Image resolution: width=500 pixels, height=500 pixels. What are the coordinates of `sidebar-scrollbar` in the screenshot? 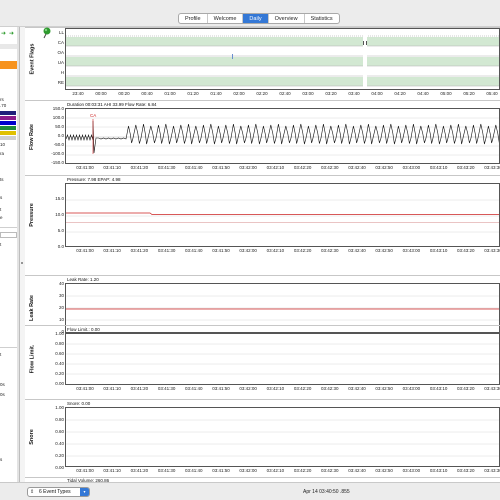 It's located at (18, 254).